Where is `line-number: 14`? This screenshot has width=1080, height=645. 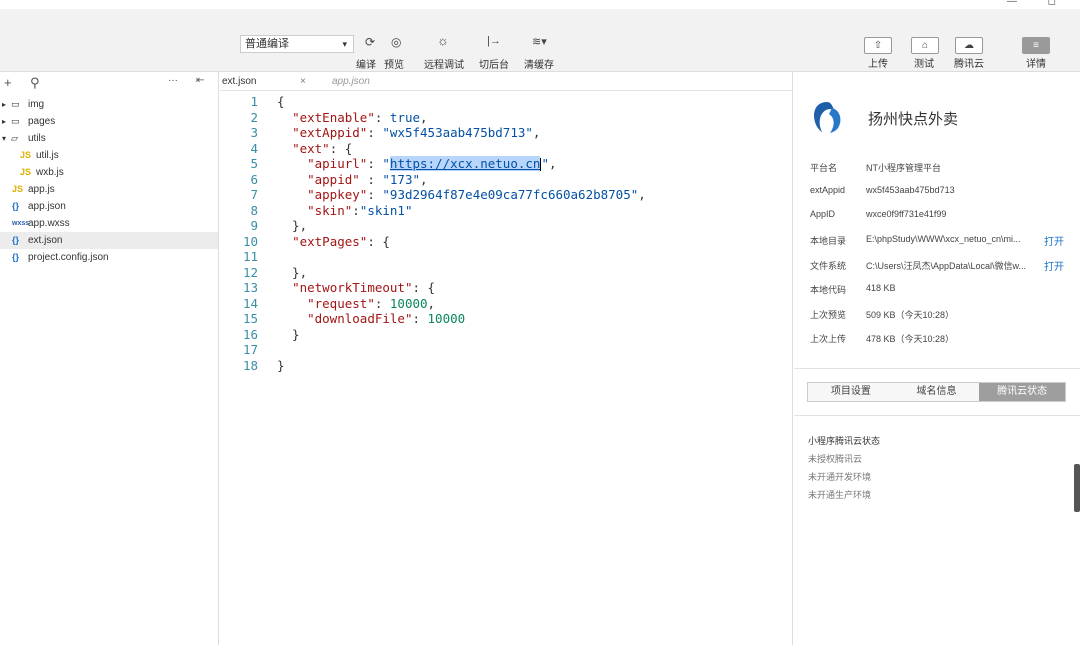
line-number: 14 is located at coordinates (250, 303).